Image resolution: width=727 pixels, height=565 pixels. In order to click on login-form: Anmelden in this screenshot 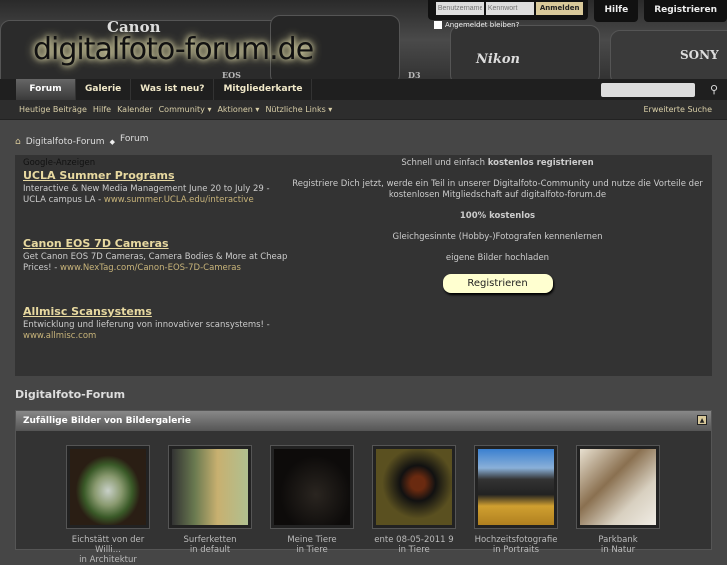, I will do `click(508, 10)`.